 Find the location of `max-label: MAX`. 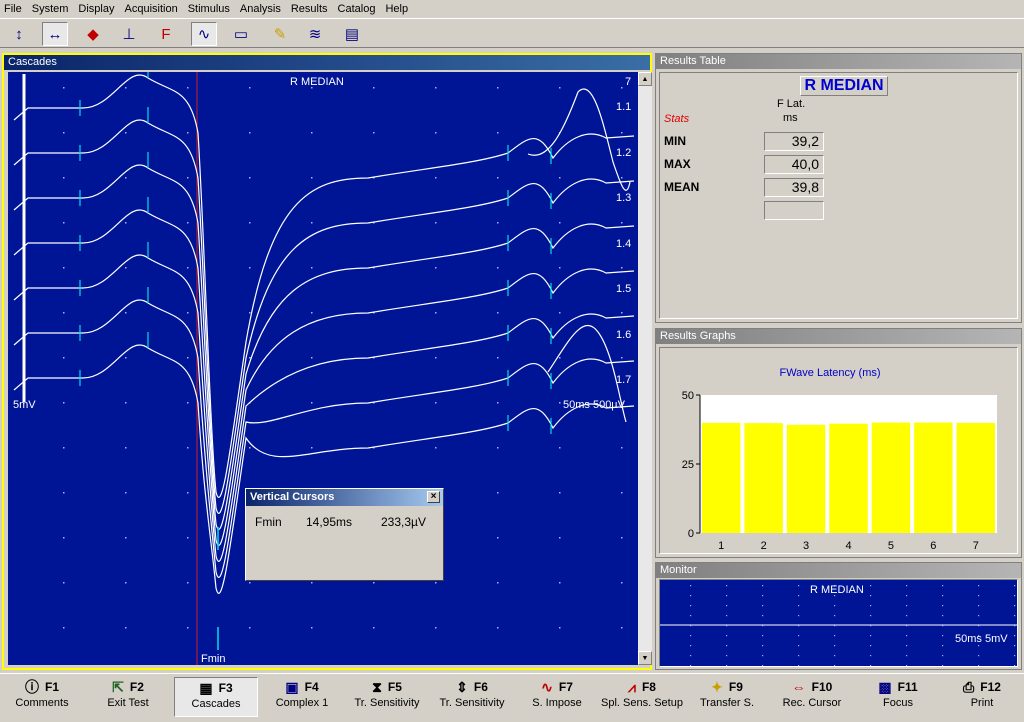

max-label: MAX is located at coordinates (677, 164).